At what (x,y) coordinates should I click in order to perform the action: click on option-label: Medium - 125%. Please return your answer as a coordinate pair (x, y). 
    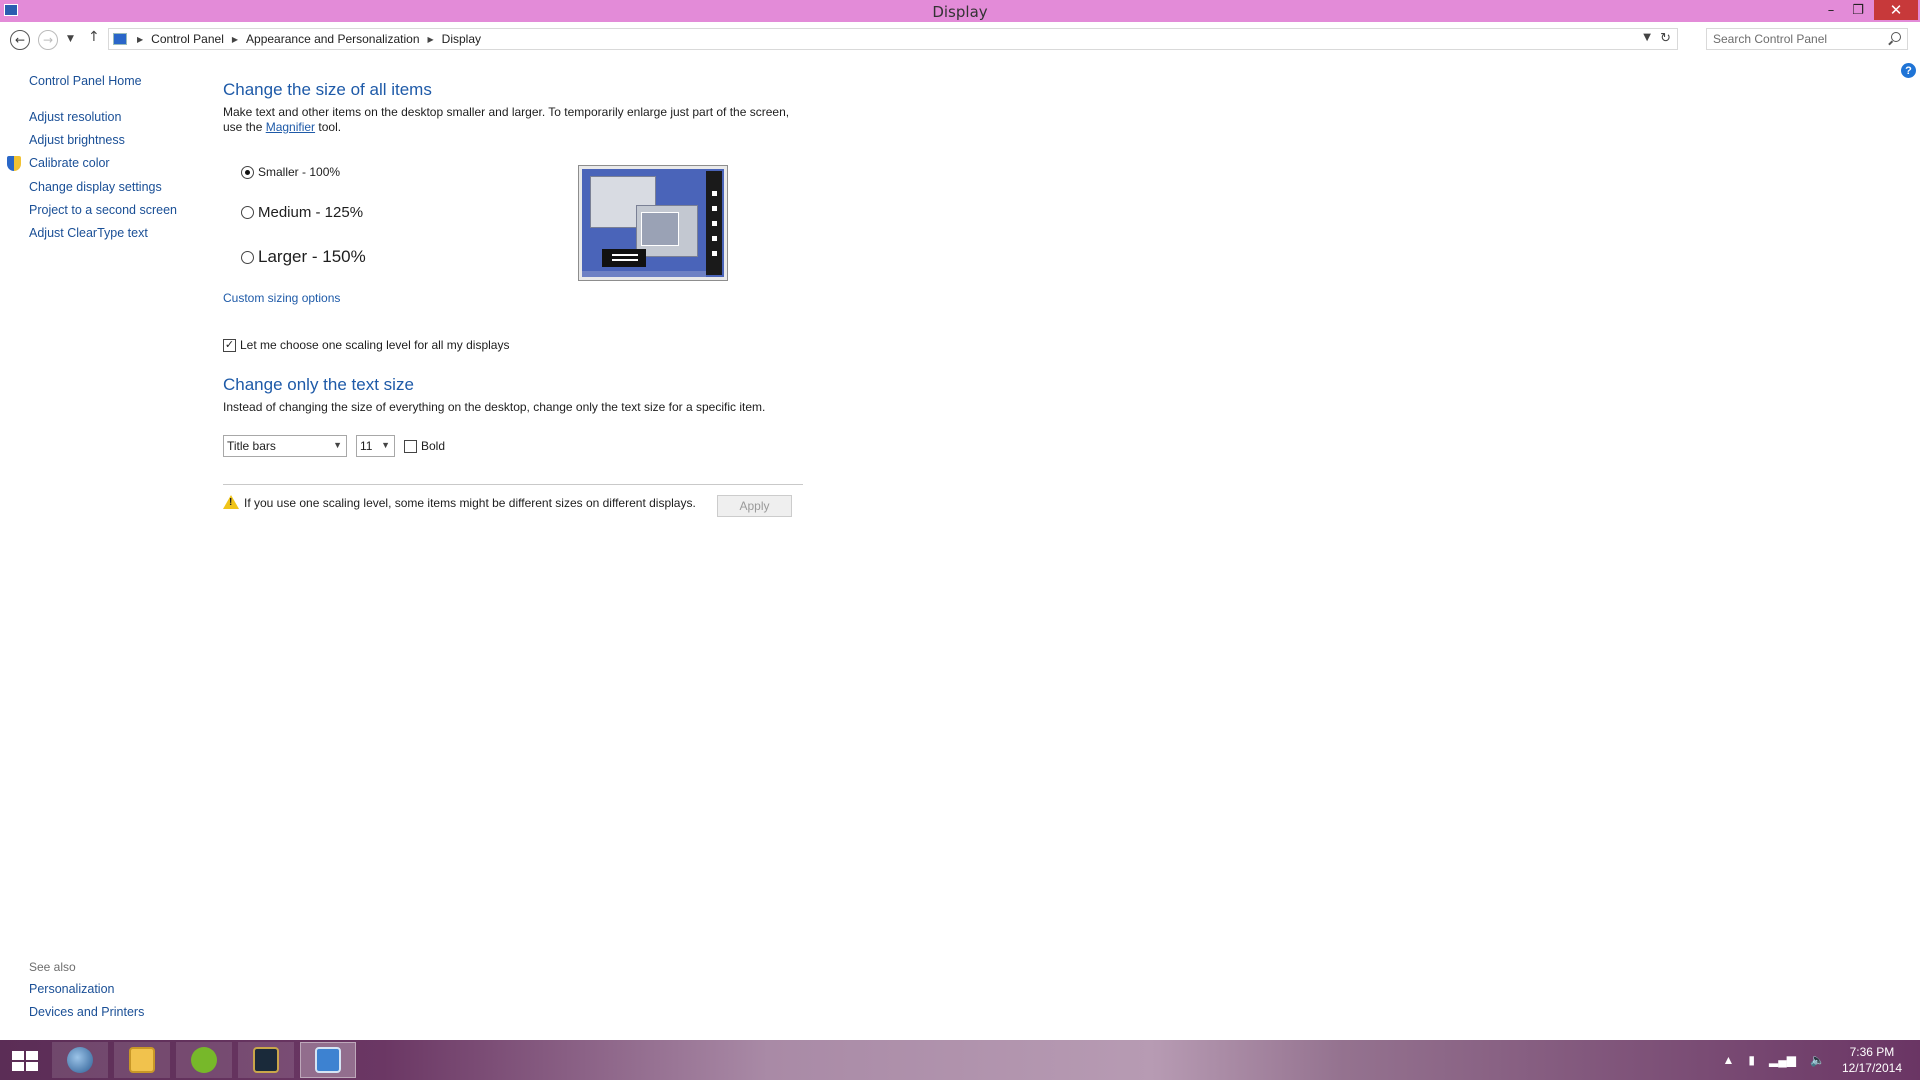
    Looking at the image, I should click on (311, 212).